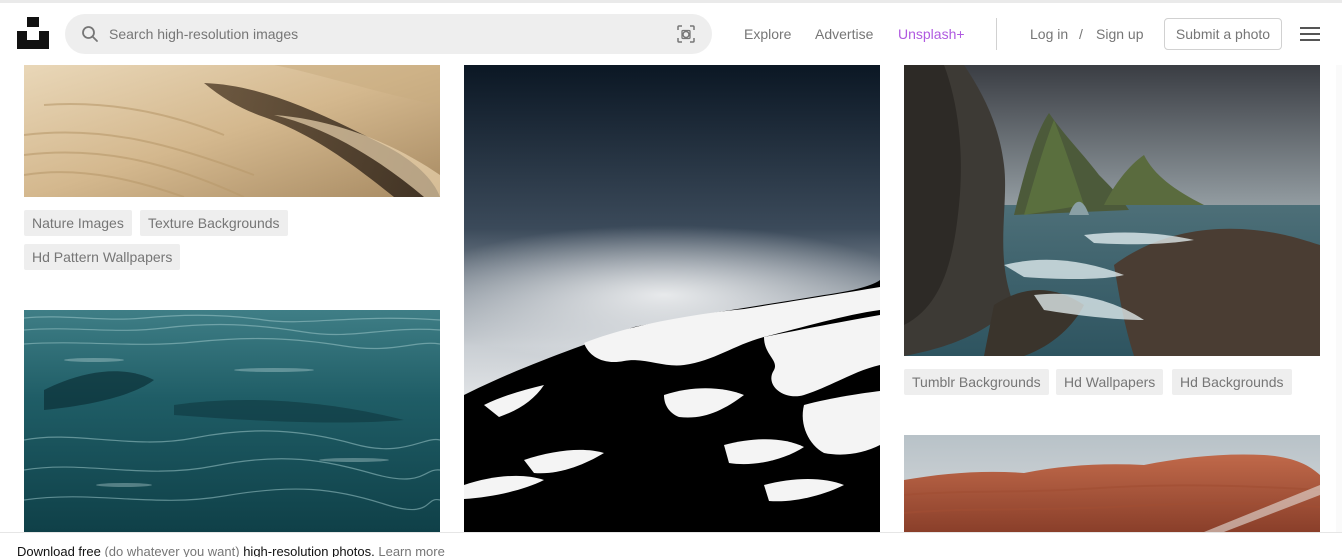 Image resolution: width=1342 pixels, height=557 pixels. Describe the element at coordinates (1223, 34) in the screenshot. I see `submit-photo-button: Submit a photo` at that location.